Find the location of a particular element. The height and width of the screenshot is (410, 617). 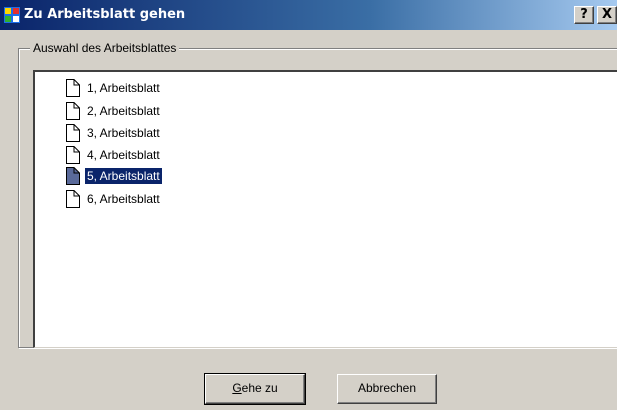

title-bar: Zu Arbeitsblatt gehen ? X is located at coordinates (308, 15).